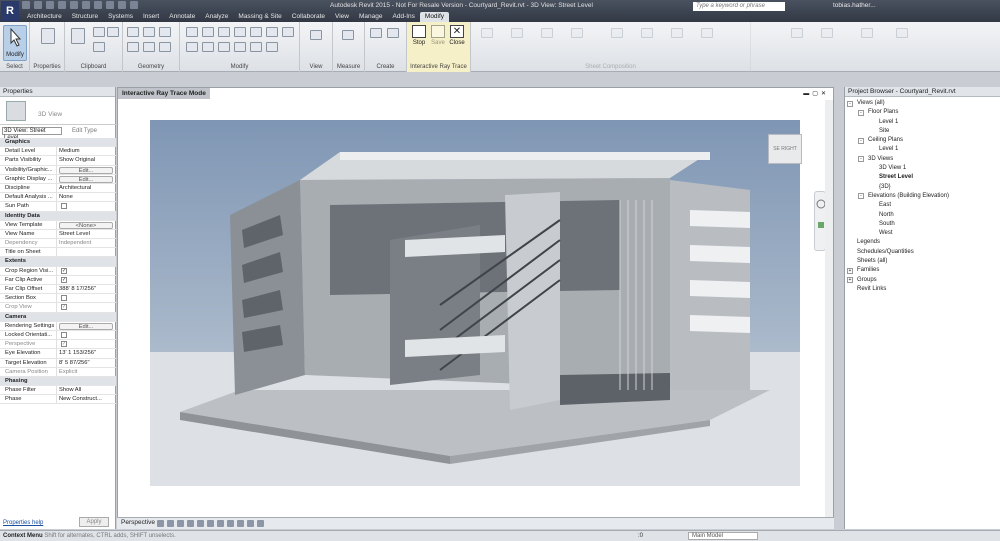  I want to click on split-face-icon, so click(149, 47).